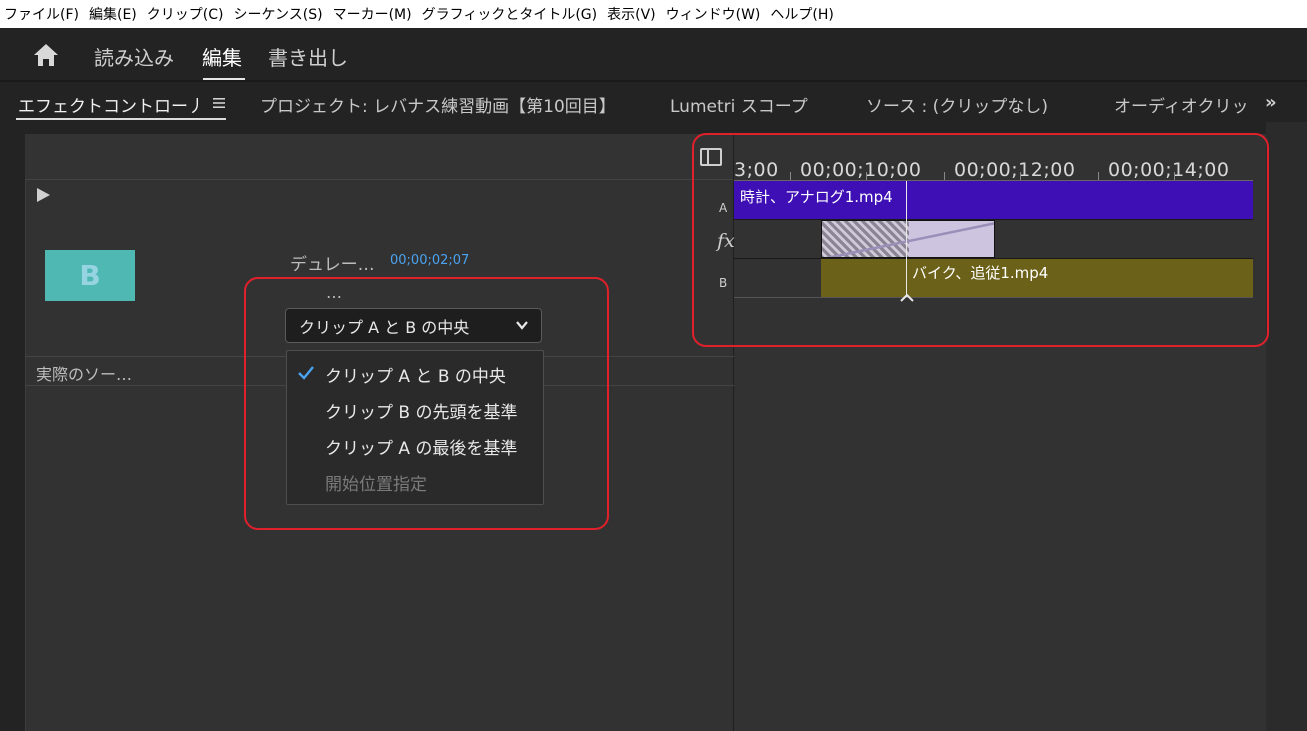 Image resolution: width=1307 pixels, height=731 pixels. Describe the element at coordinates (43, 195) in the screenshot. I see `play-icon` at that location.